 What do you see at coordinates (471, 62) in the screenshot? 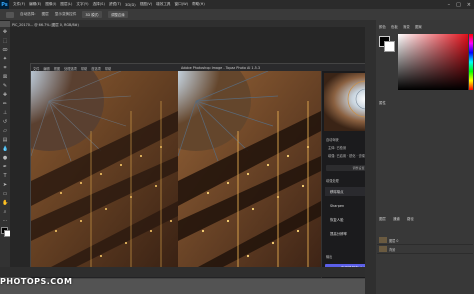
I see `hue-slider` at bounding box center [471, 62].